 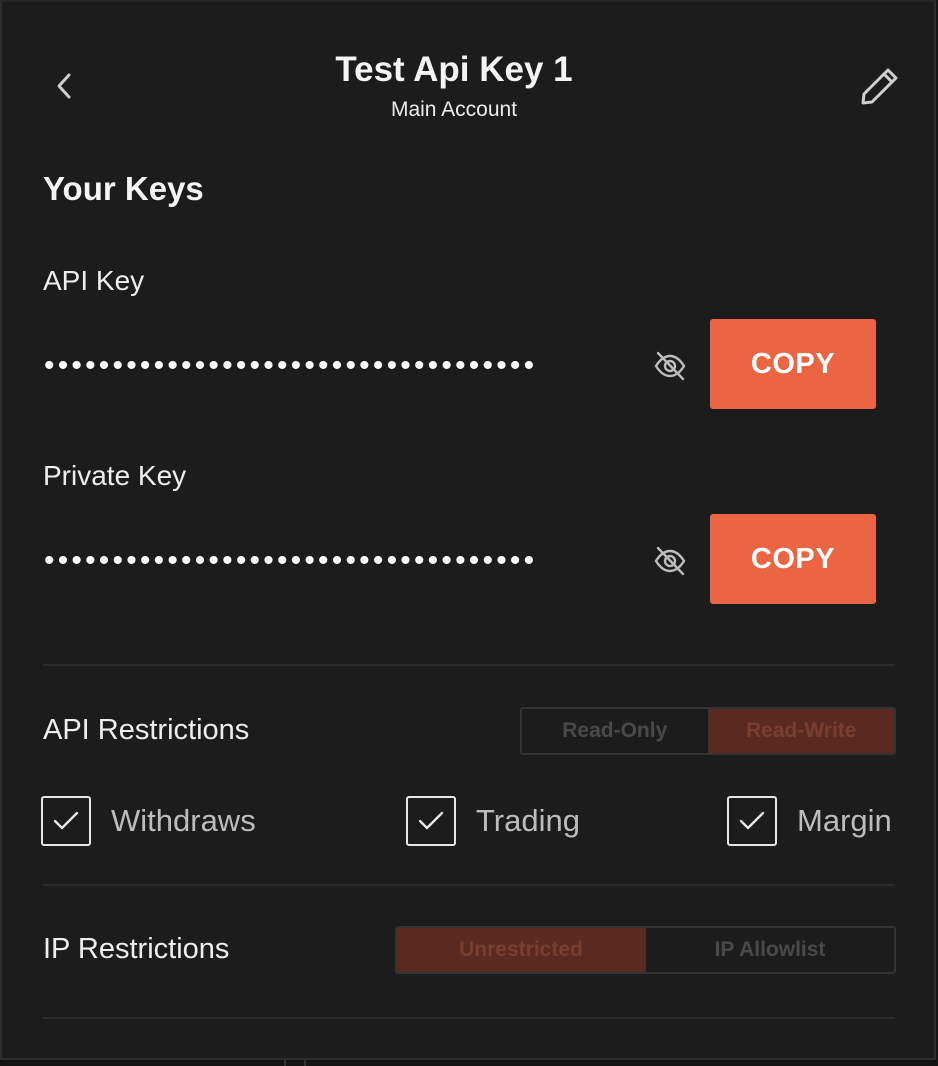 I want to click on api-key-value: ••••••••••••••••••••••••••••••••••••, so click(x=291, y=365).